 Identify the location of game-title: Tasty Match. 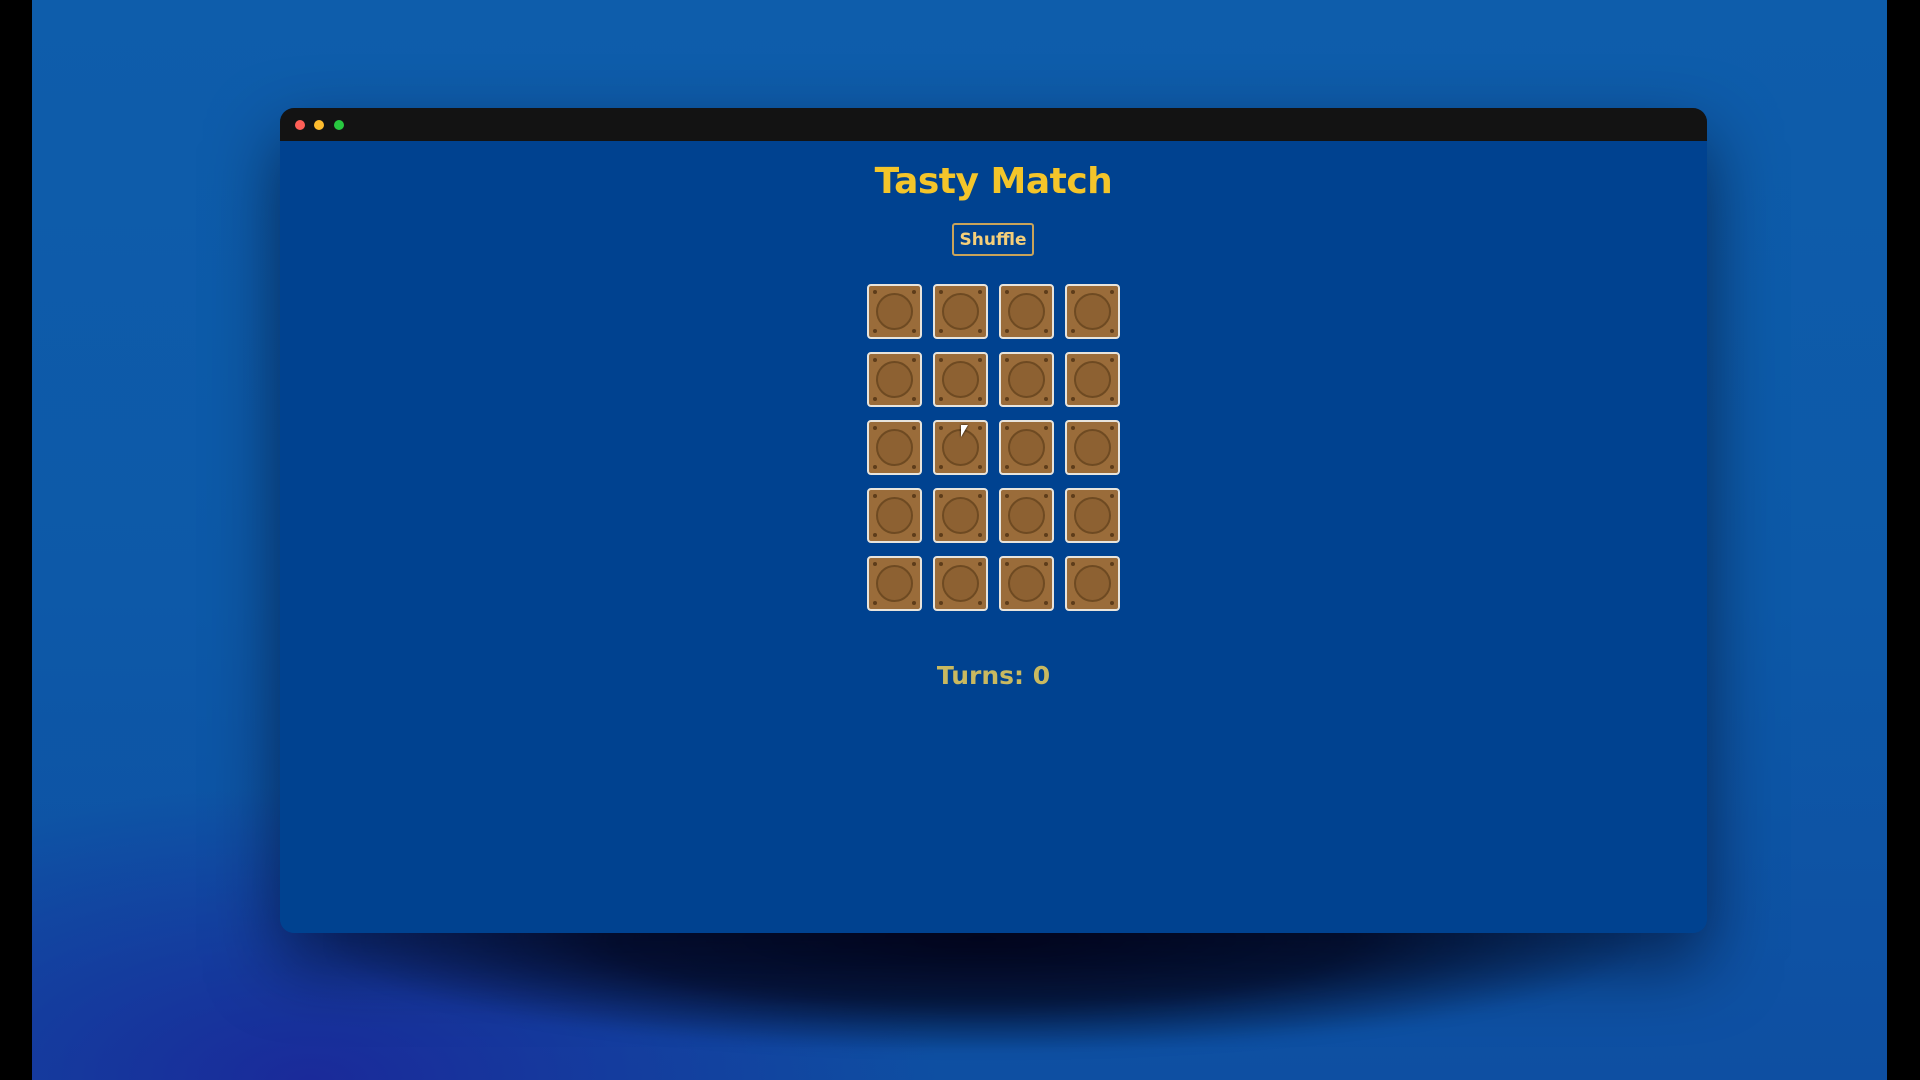
(993, 181).